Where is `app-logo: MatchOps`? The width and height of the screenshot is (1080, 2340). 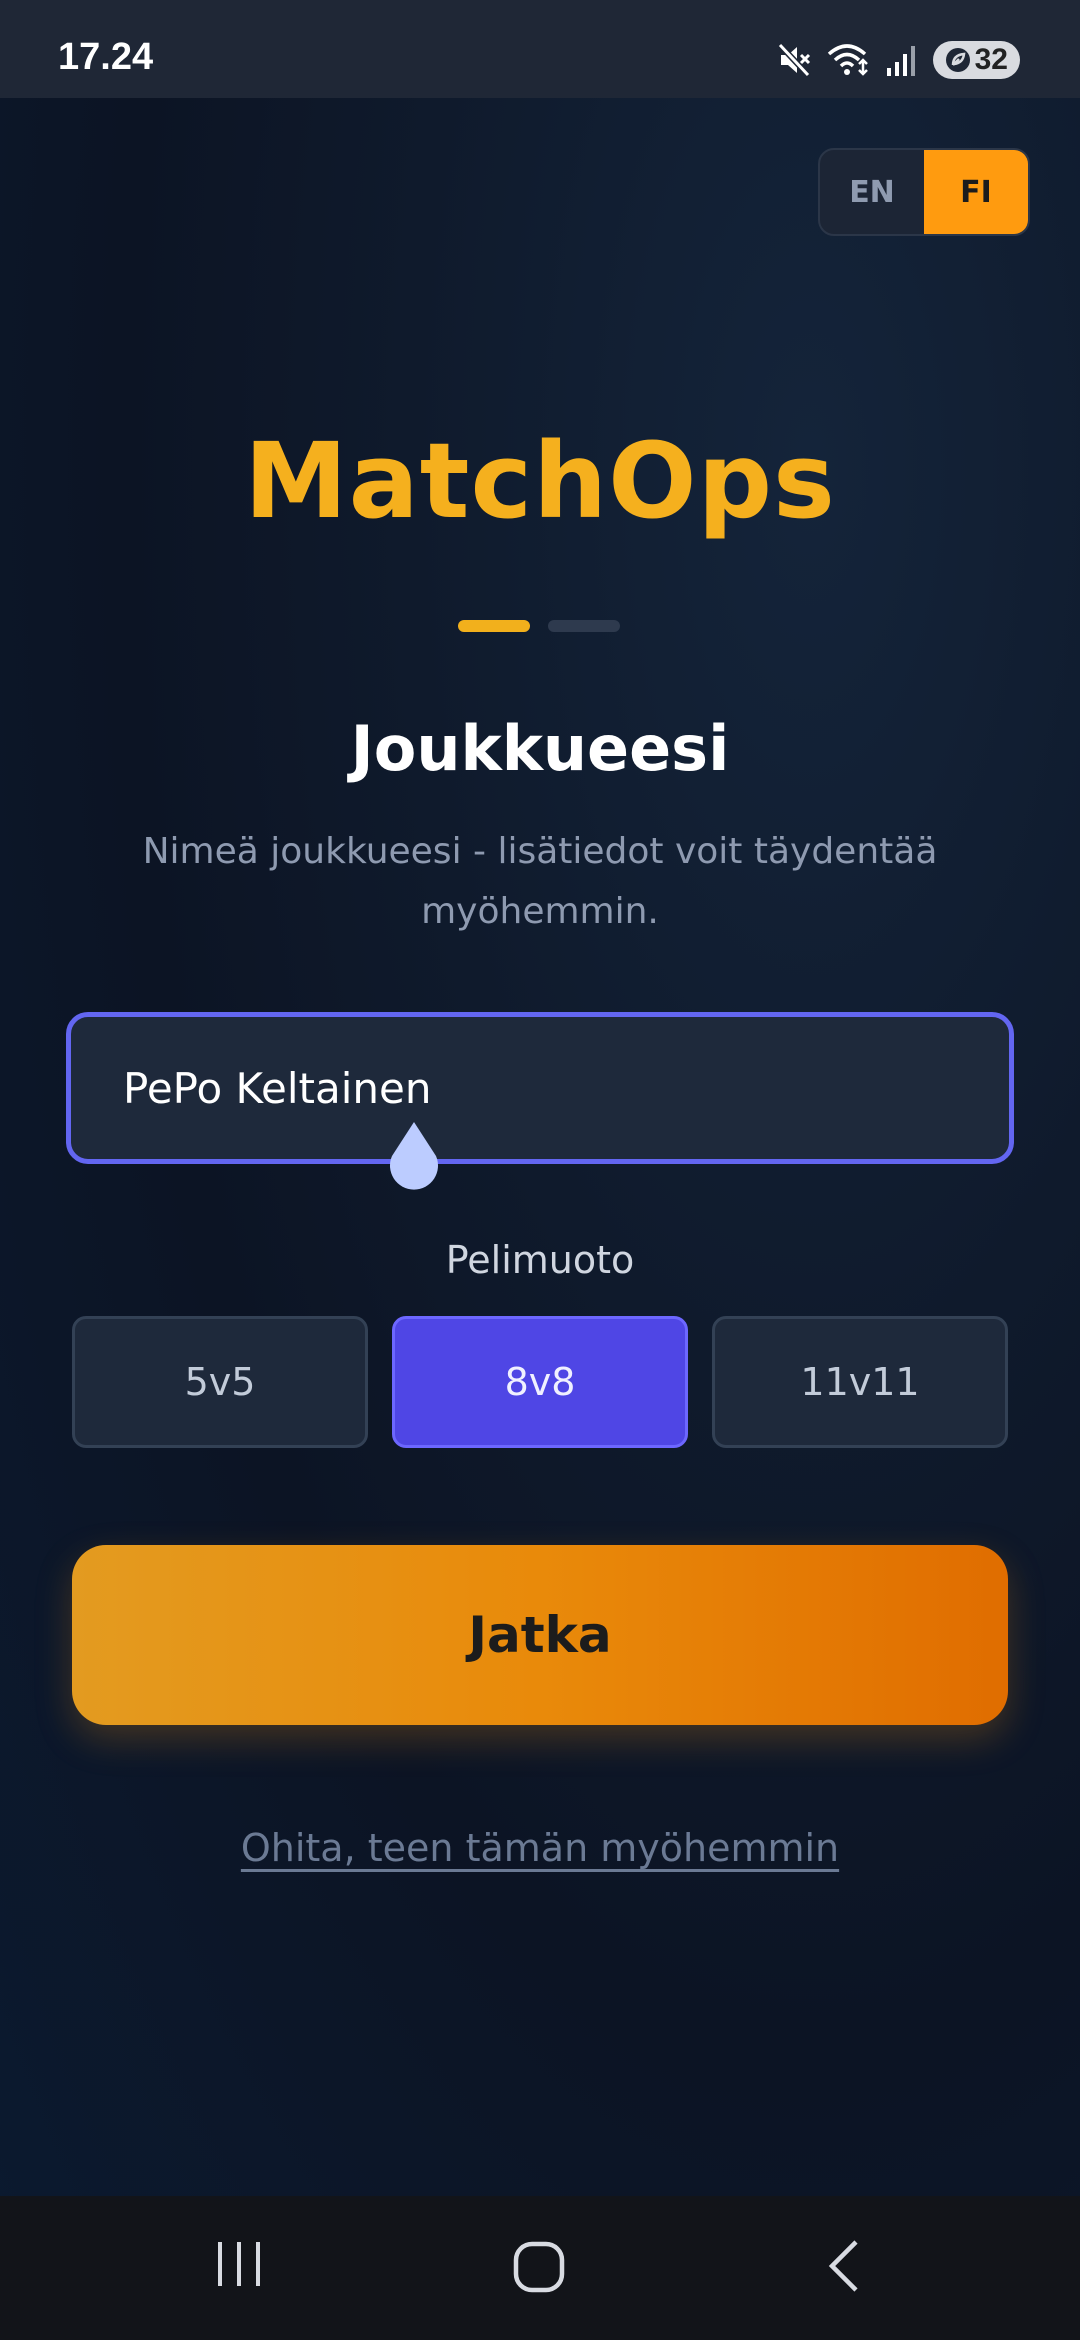 app-logo: MatchOps is located at coordinates (540, 481).